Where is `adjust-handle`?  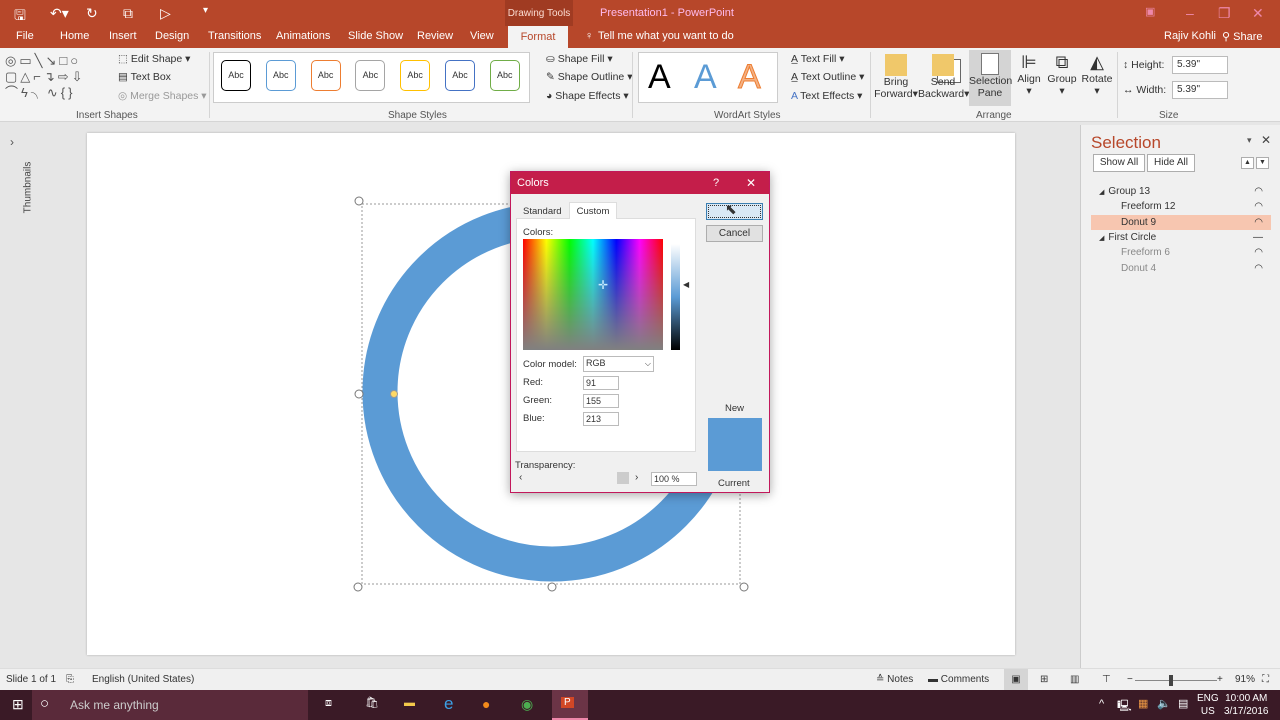
adjust-handle is located at coordinates (394, 394).